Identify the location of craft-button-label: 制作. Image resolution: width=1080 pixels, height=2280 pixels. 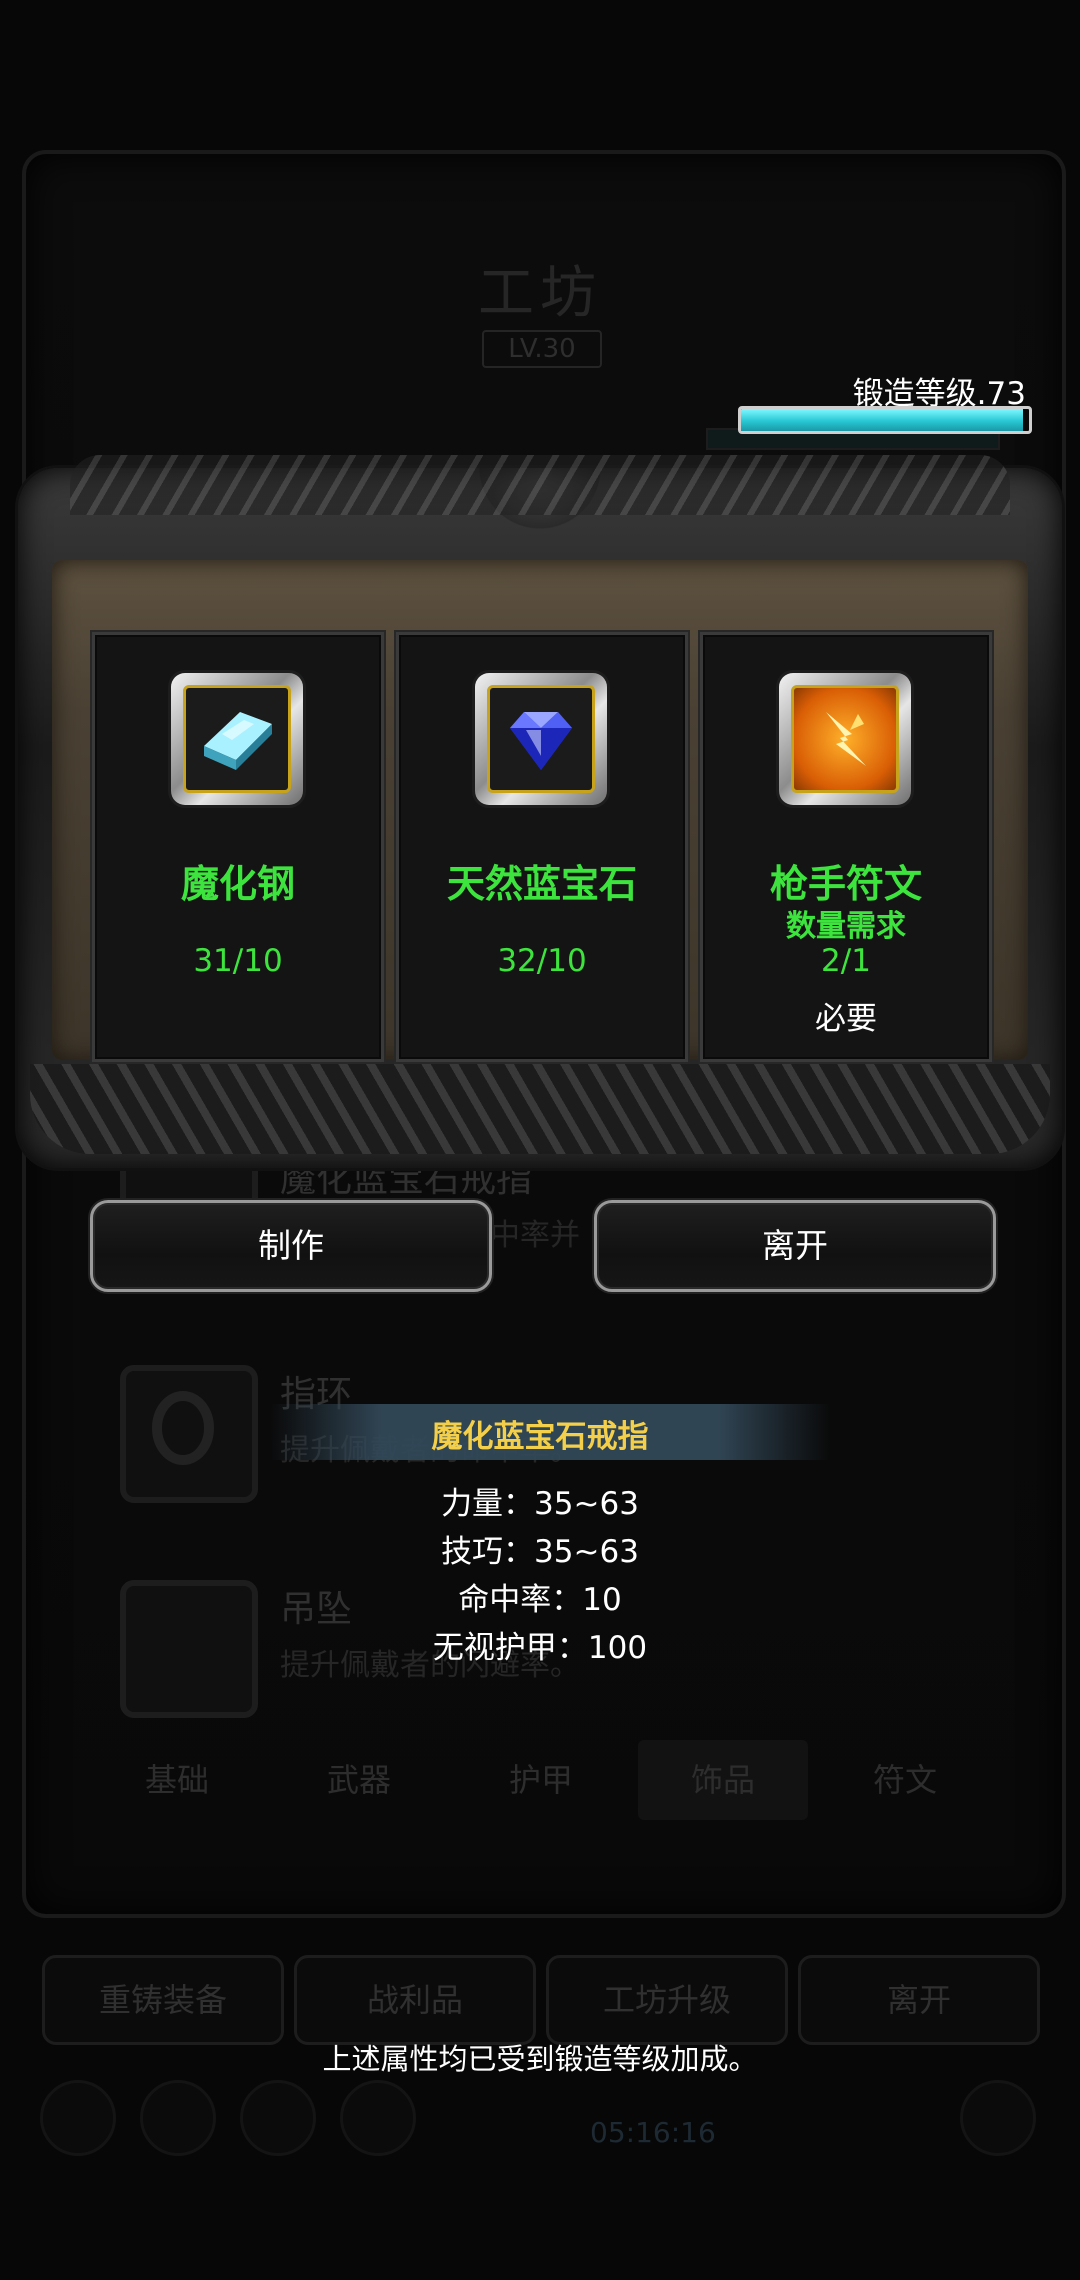
(291, 1245).